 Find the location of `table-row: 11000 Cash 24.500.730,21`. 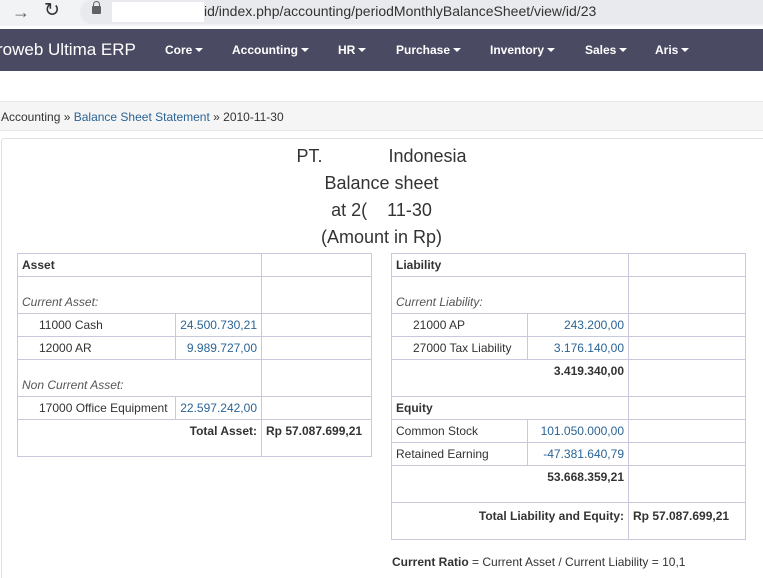

table-row: 11000 Cash 24.500.730,21 is located at coordinates (194, 325).